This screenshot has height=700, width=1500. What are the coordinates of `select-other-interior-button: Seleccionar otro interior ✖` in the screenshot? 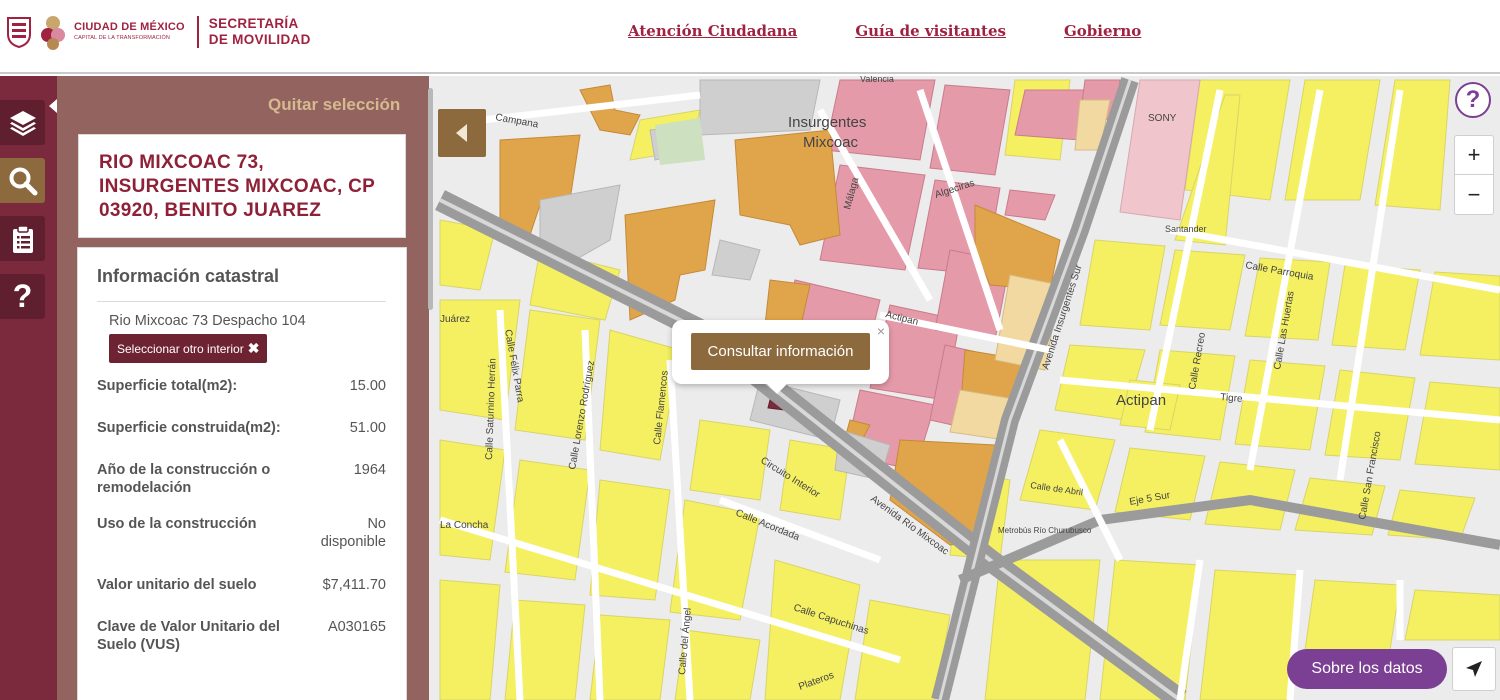 It's located at (188, 348).